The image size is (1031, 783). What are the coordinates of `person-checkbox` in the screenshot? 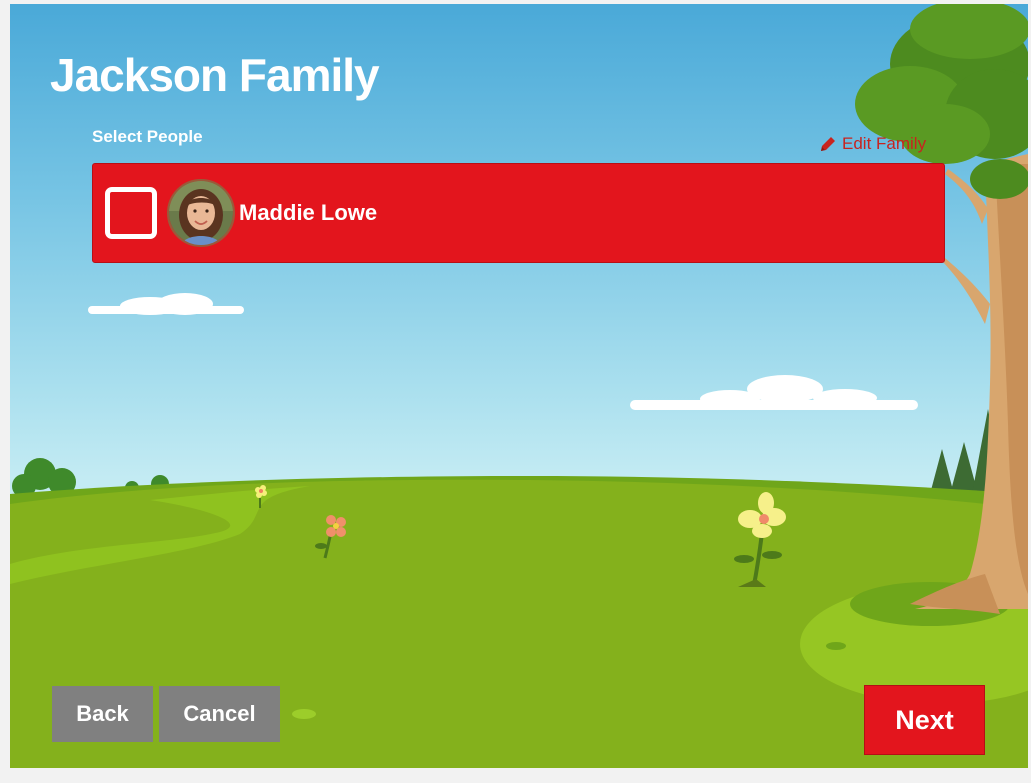 It's located at (131, 213).